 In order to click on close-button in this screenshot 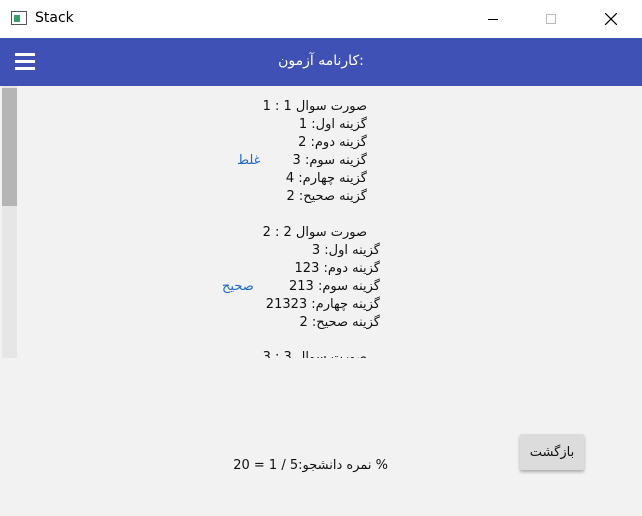, I will do `click(611, 19)`.